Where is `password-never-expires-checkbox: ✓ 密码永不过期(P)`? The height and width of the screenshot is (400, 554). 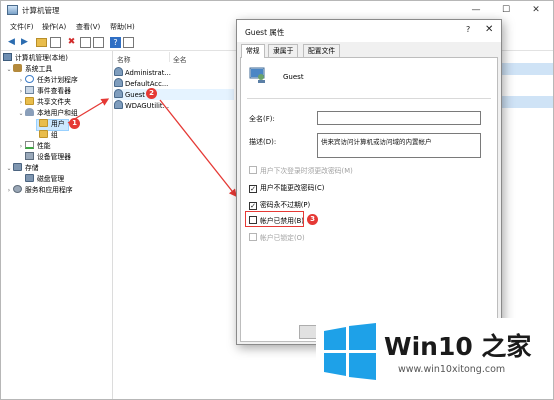
password-never-expires-checkbox: ✓ 密码永不过期(P) is located at coordinates (279, 205).